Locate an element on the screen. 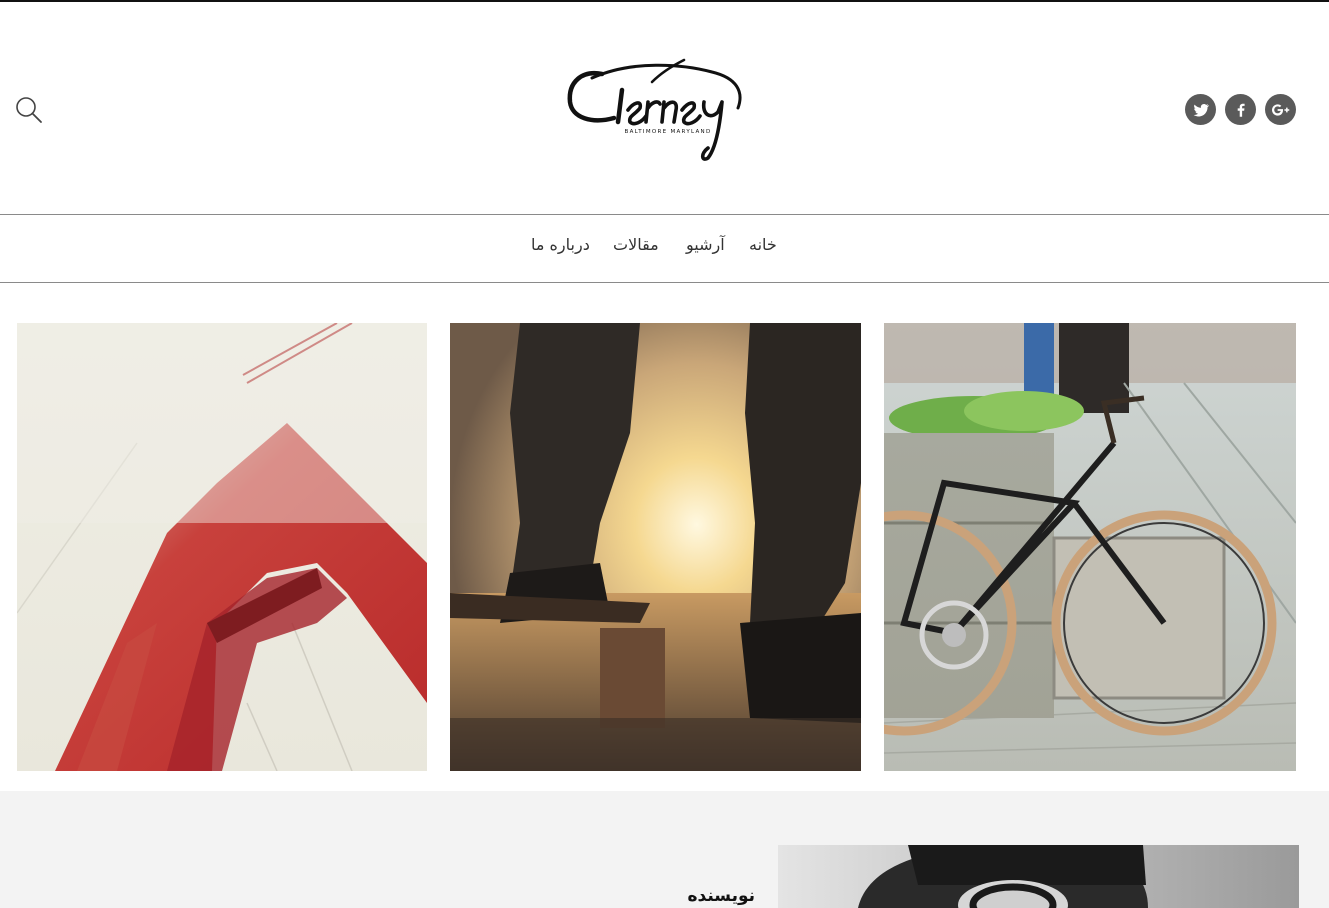 This screenshot has width=1329, height=908. facebook-icon is located at coordinates (1240, 109).